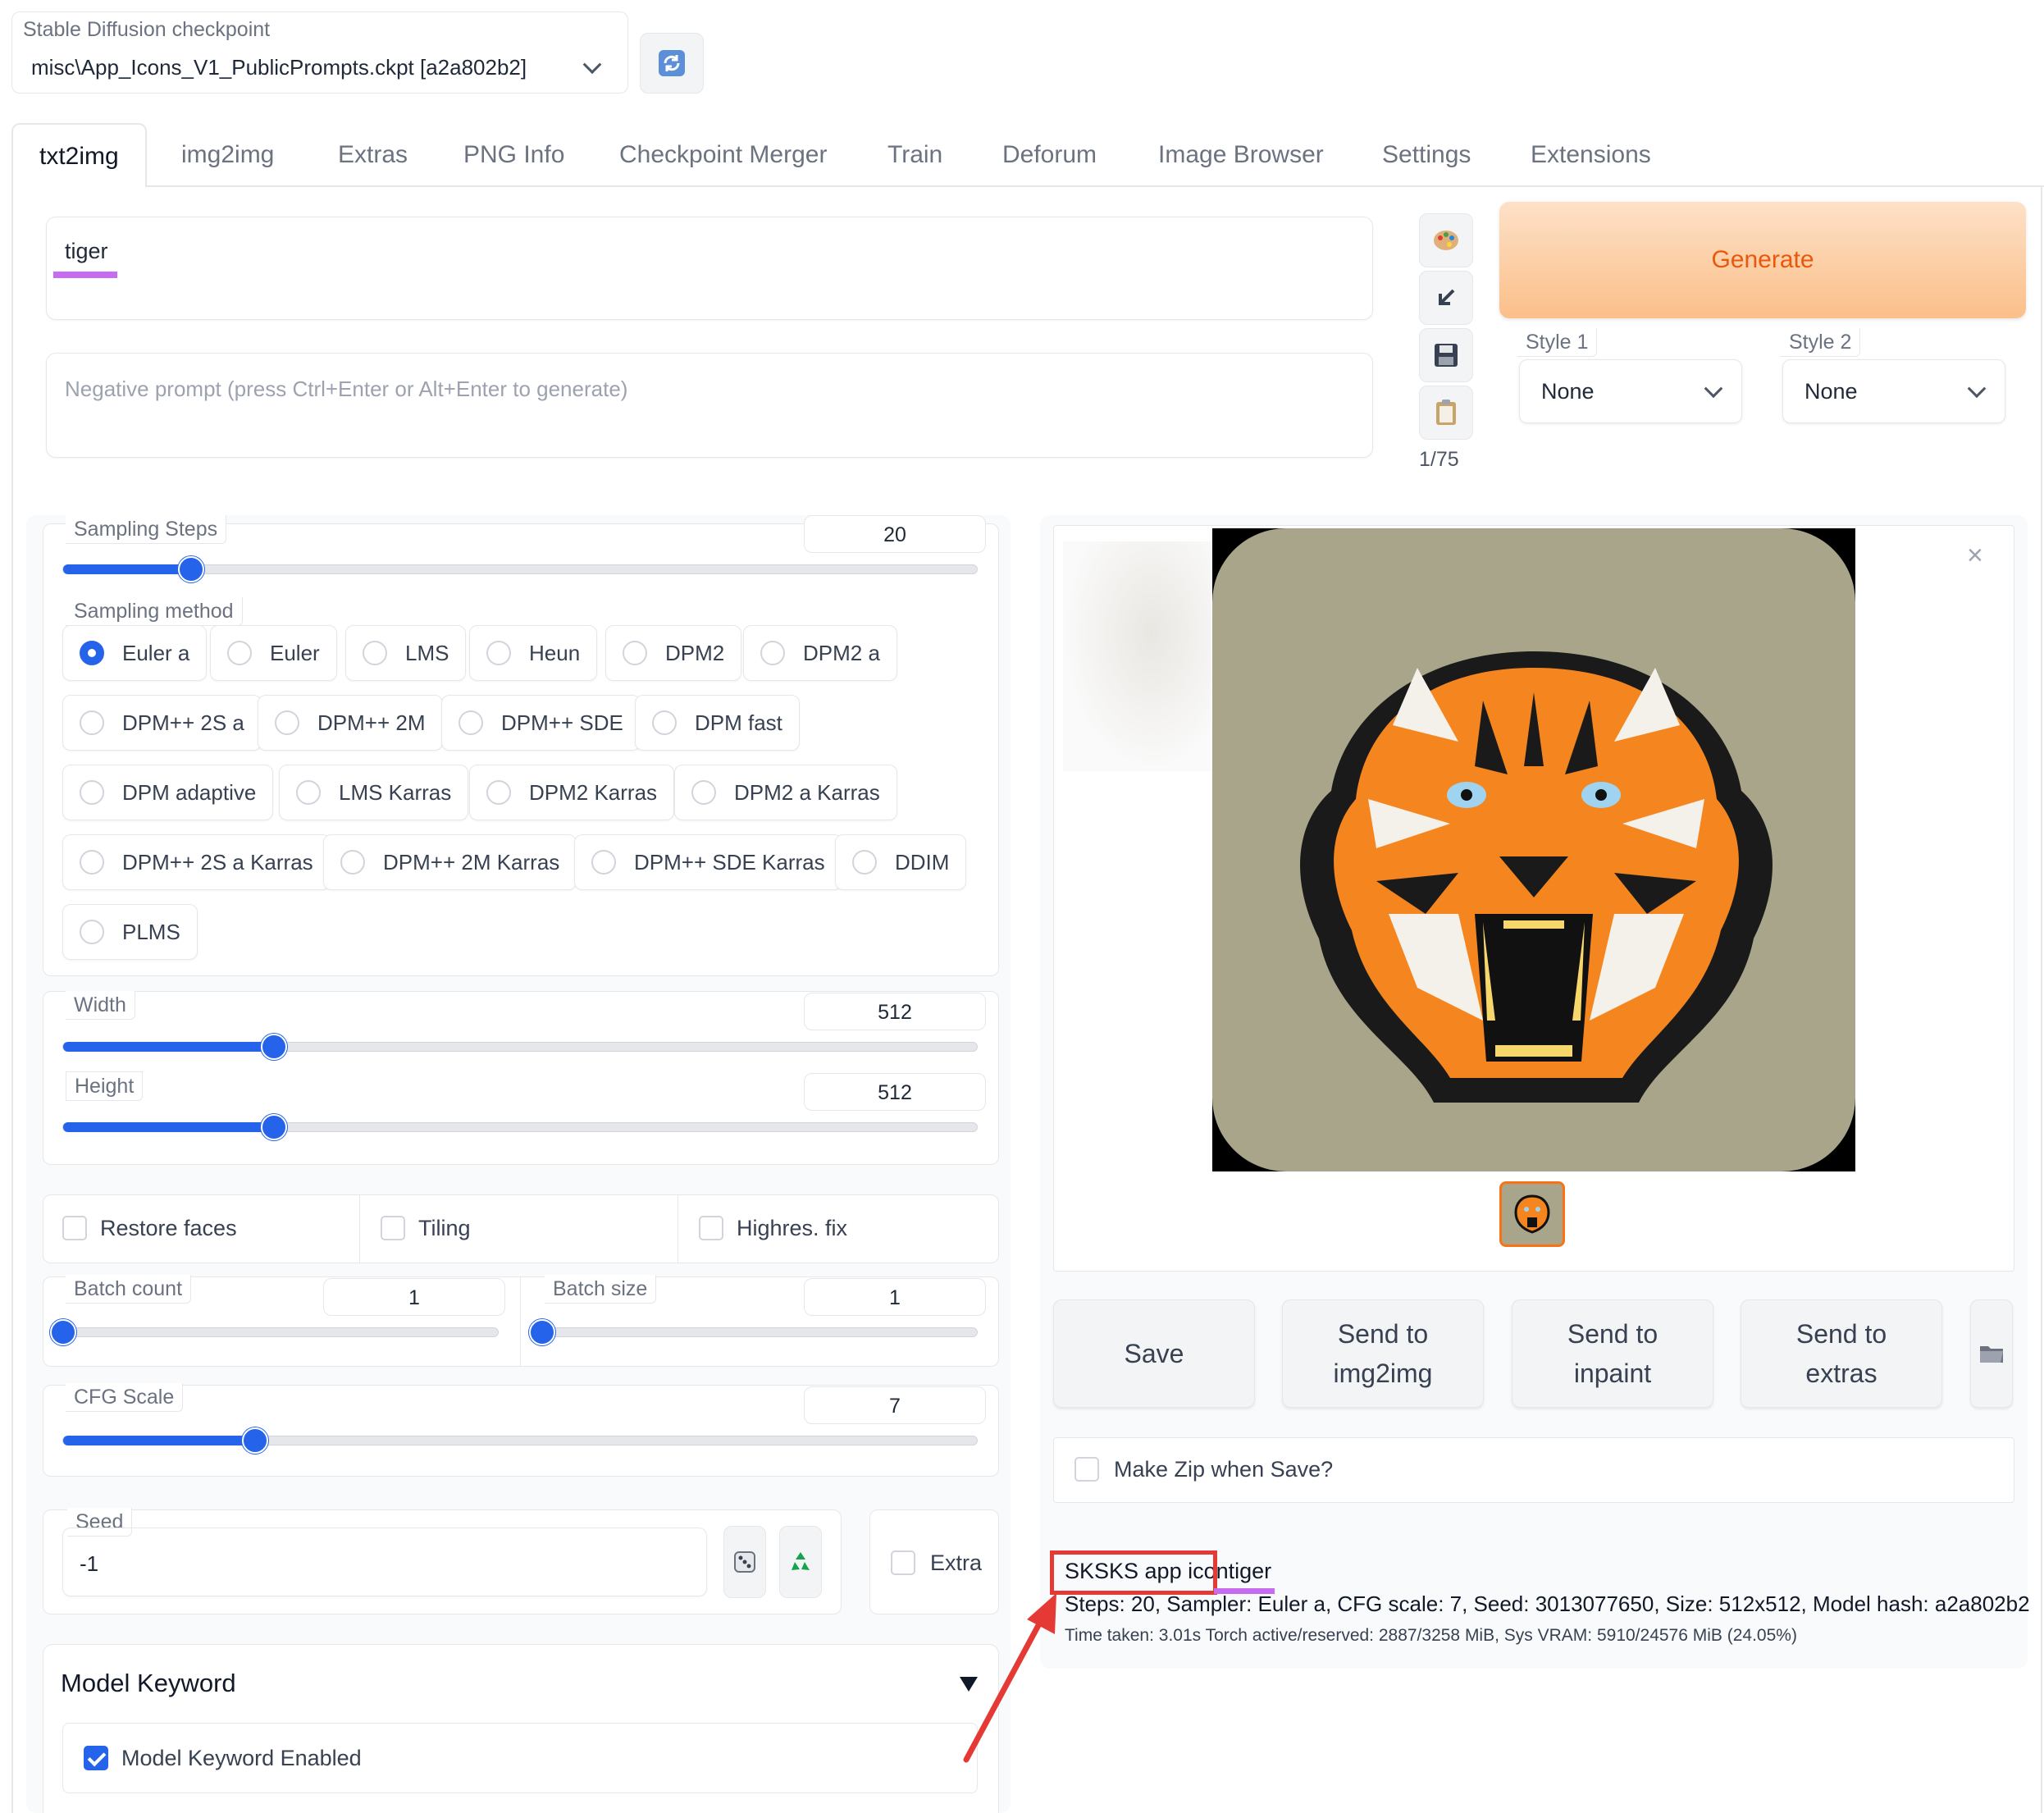 This screenshot has width=2044, height=1813. Describe the element at coordinates (520, 1047) in the screenshot. I see `width-slider` at that location.